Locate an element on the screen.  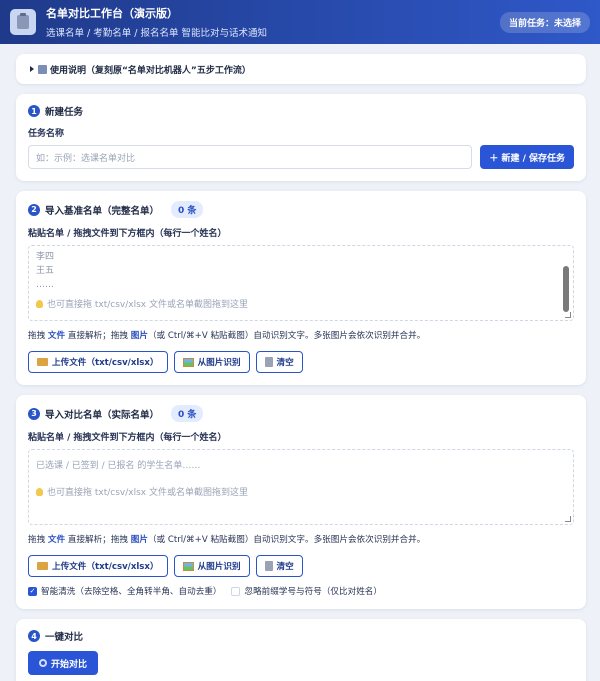
base-actions: 上传文件（txt/csv/xlsx） 从图片识别 清空 is located at coordinates (301, 362).